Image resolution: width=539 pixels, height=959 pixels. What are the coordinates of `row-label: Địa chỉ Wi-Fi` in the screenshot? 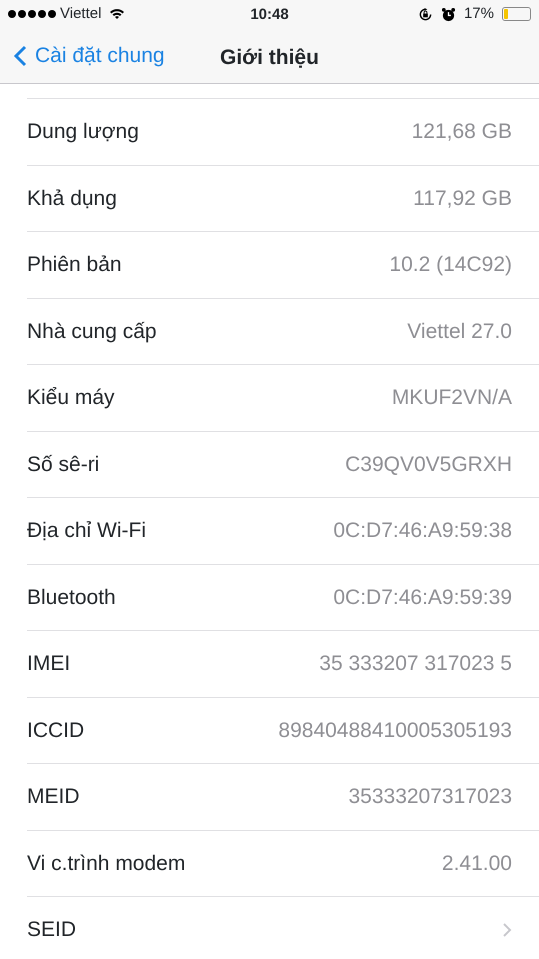 It's located at (86, 531).